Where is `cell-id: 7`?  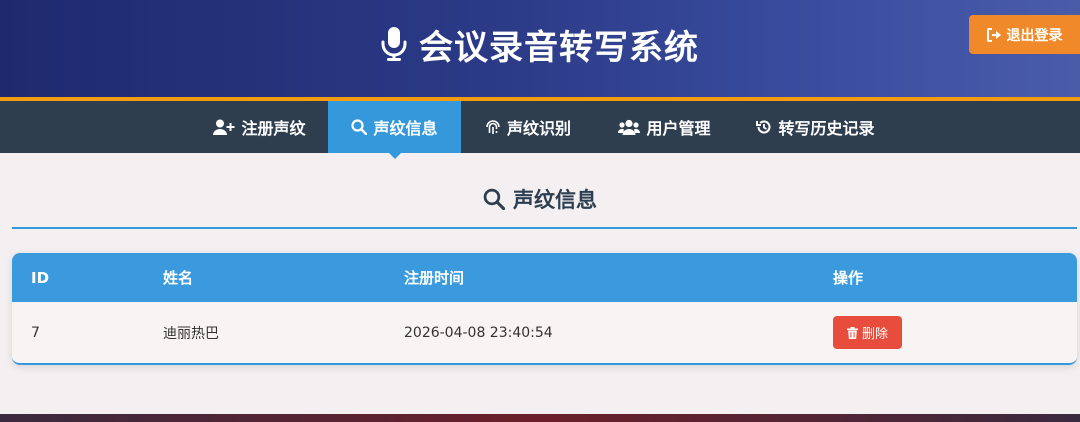
cell-id: 7 is located at coordinates (35, 332).